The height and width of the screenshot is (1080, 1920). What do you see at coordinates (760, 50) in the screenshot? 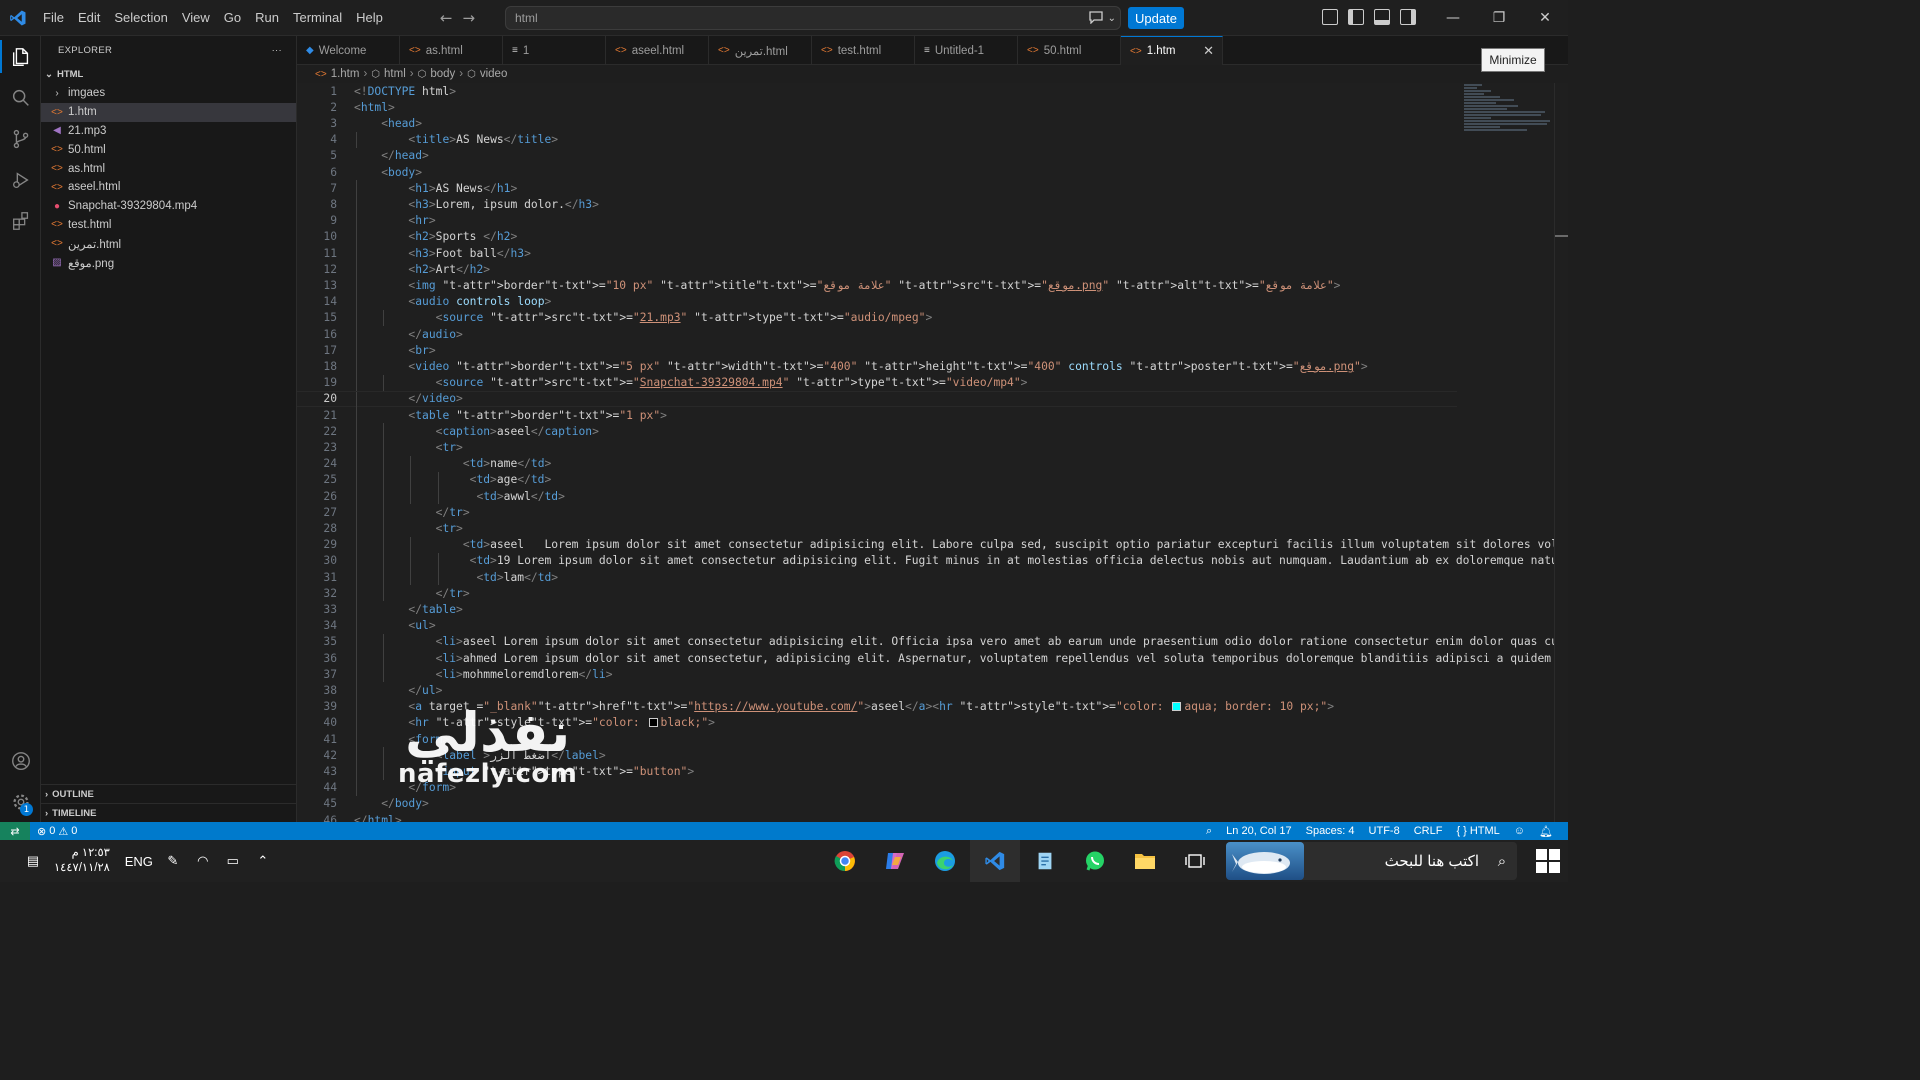
I see `editor-tab: <> تمرين.html` at bounding box center [760, 50].